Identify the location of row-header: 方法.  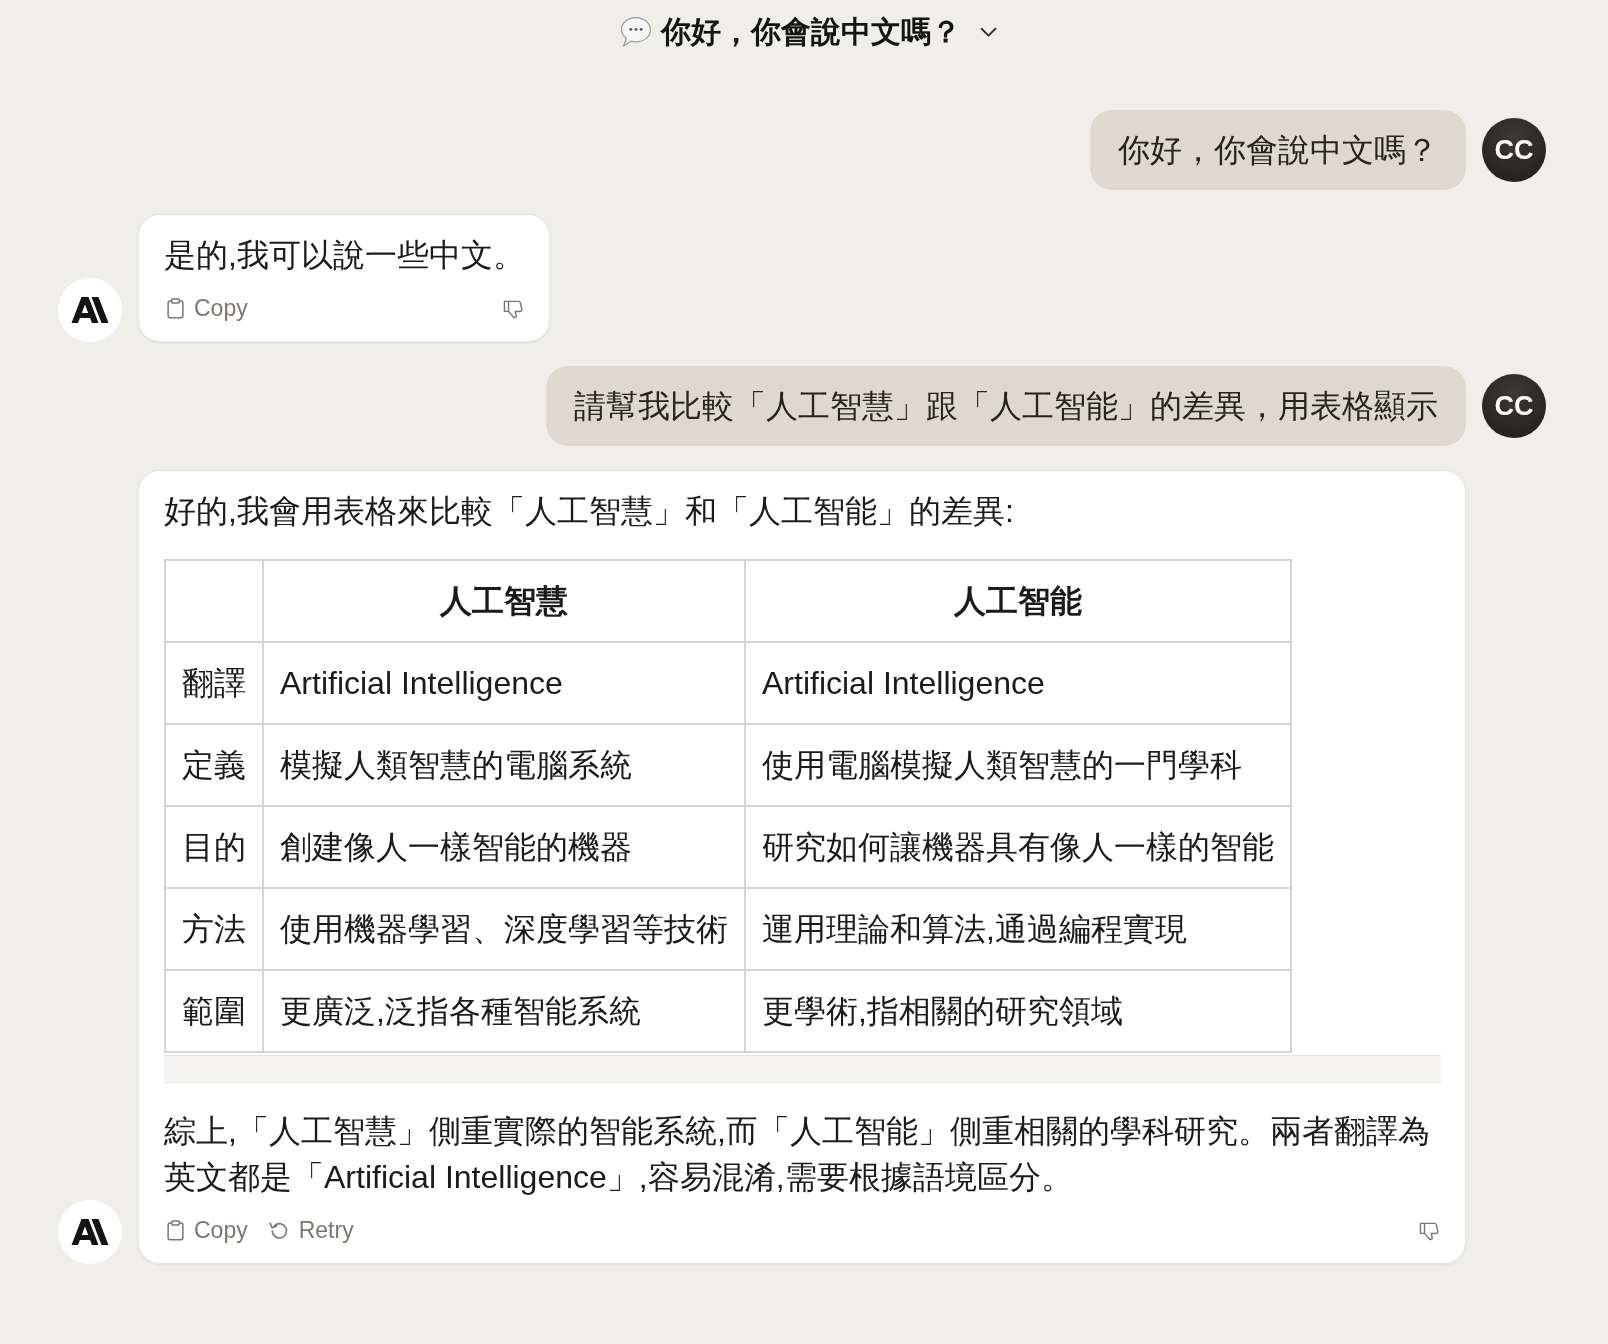
(214, 929).